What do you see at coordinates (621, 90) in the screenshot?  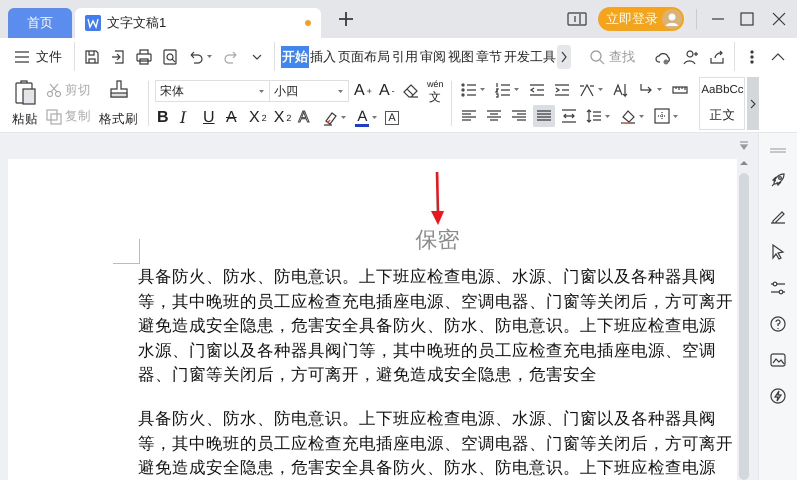 I see `sort-icon` at bounding box center [621, 90].